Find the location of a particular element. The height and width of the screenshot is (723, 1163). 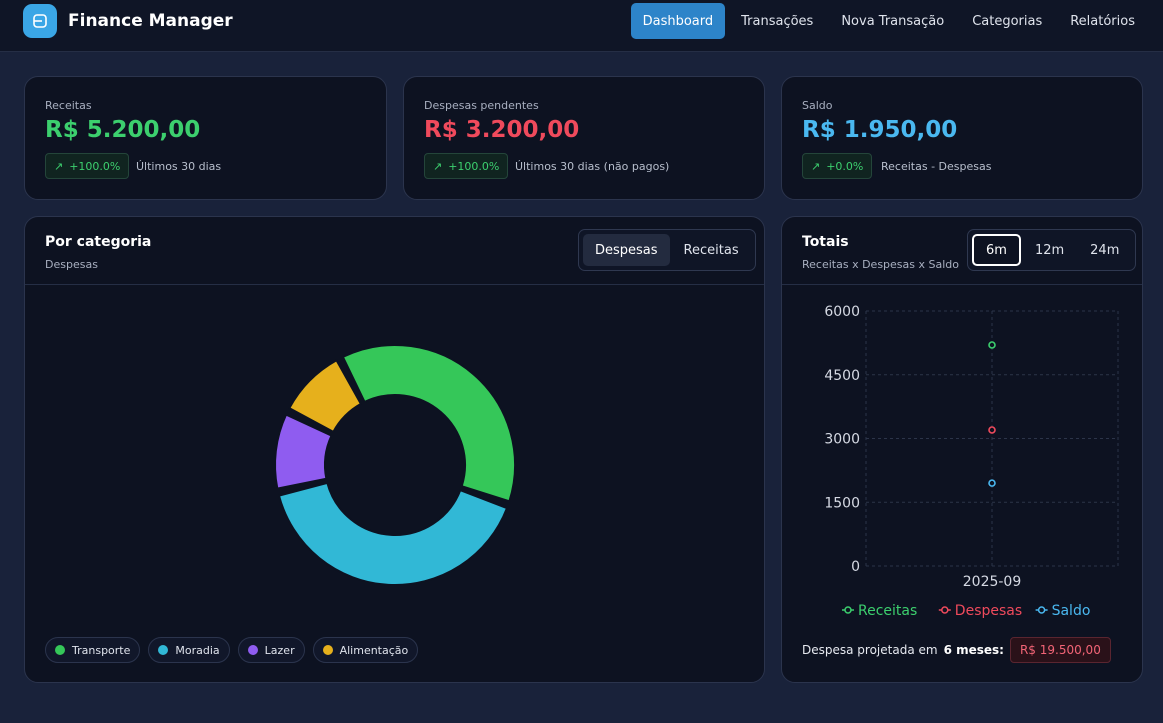

app-title: Finance Manager is located at coordinates (150, 21).